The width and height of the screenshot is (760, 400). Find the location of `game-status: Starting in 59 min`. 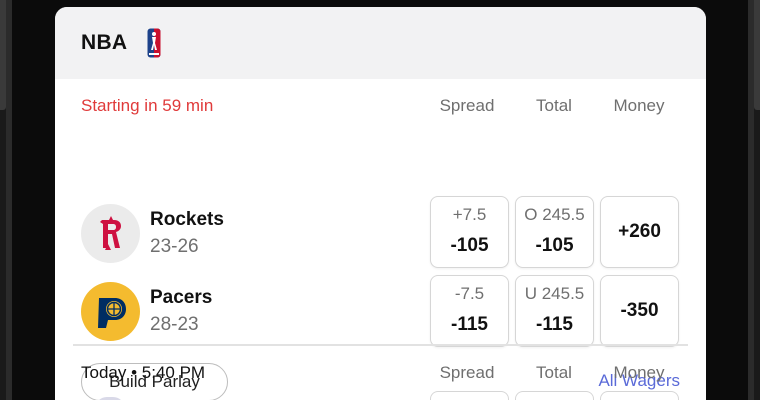

game-status: Starting in 59 min is located at coordinates (147, 105).